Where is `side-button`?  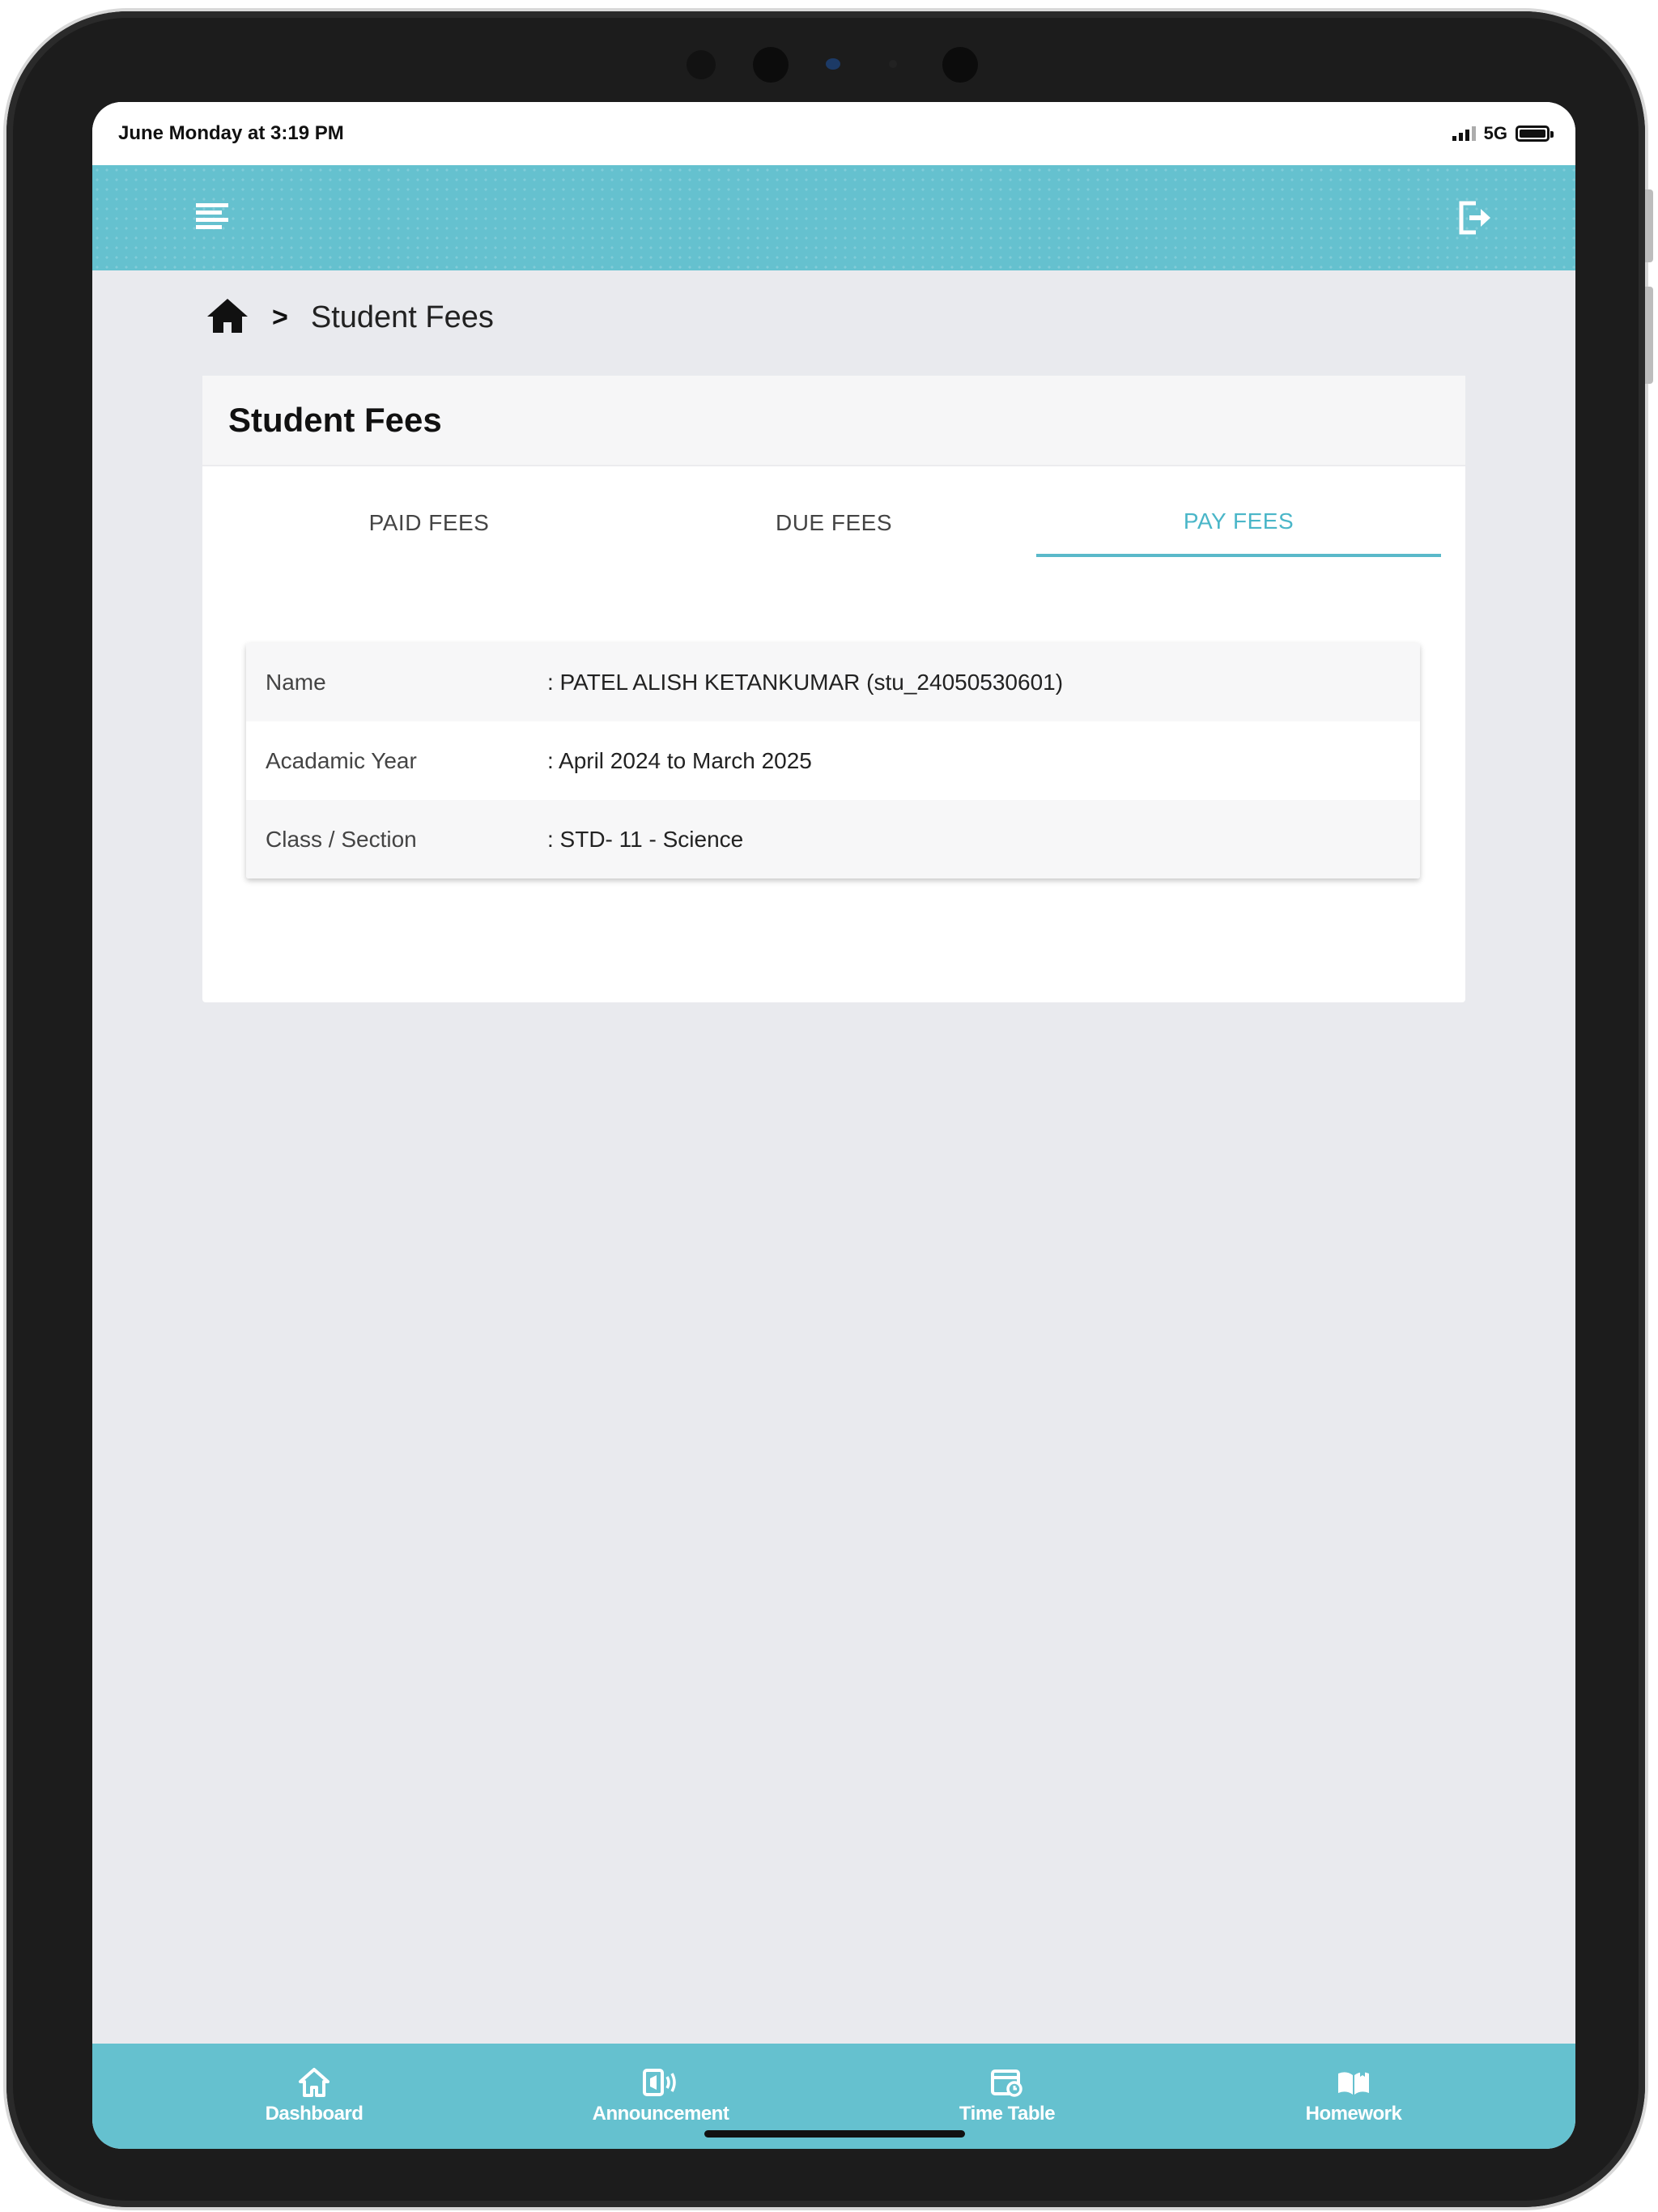
side-button is located at coordinates (1649, 336).